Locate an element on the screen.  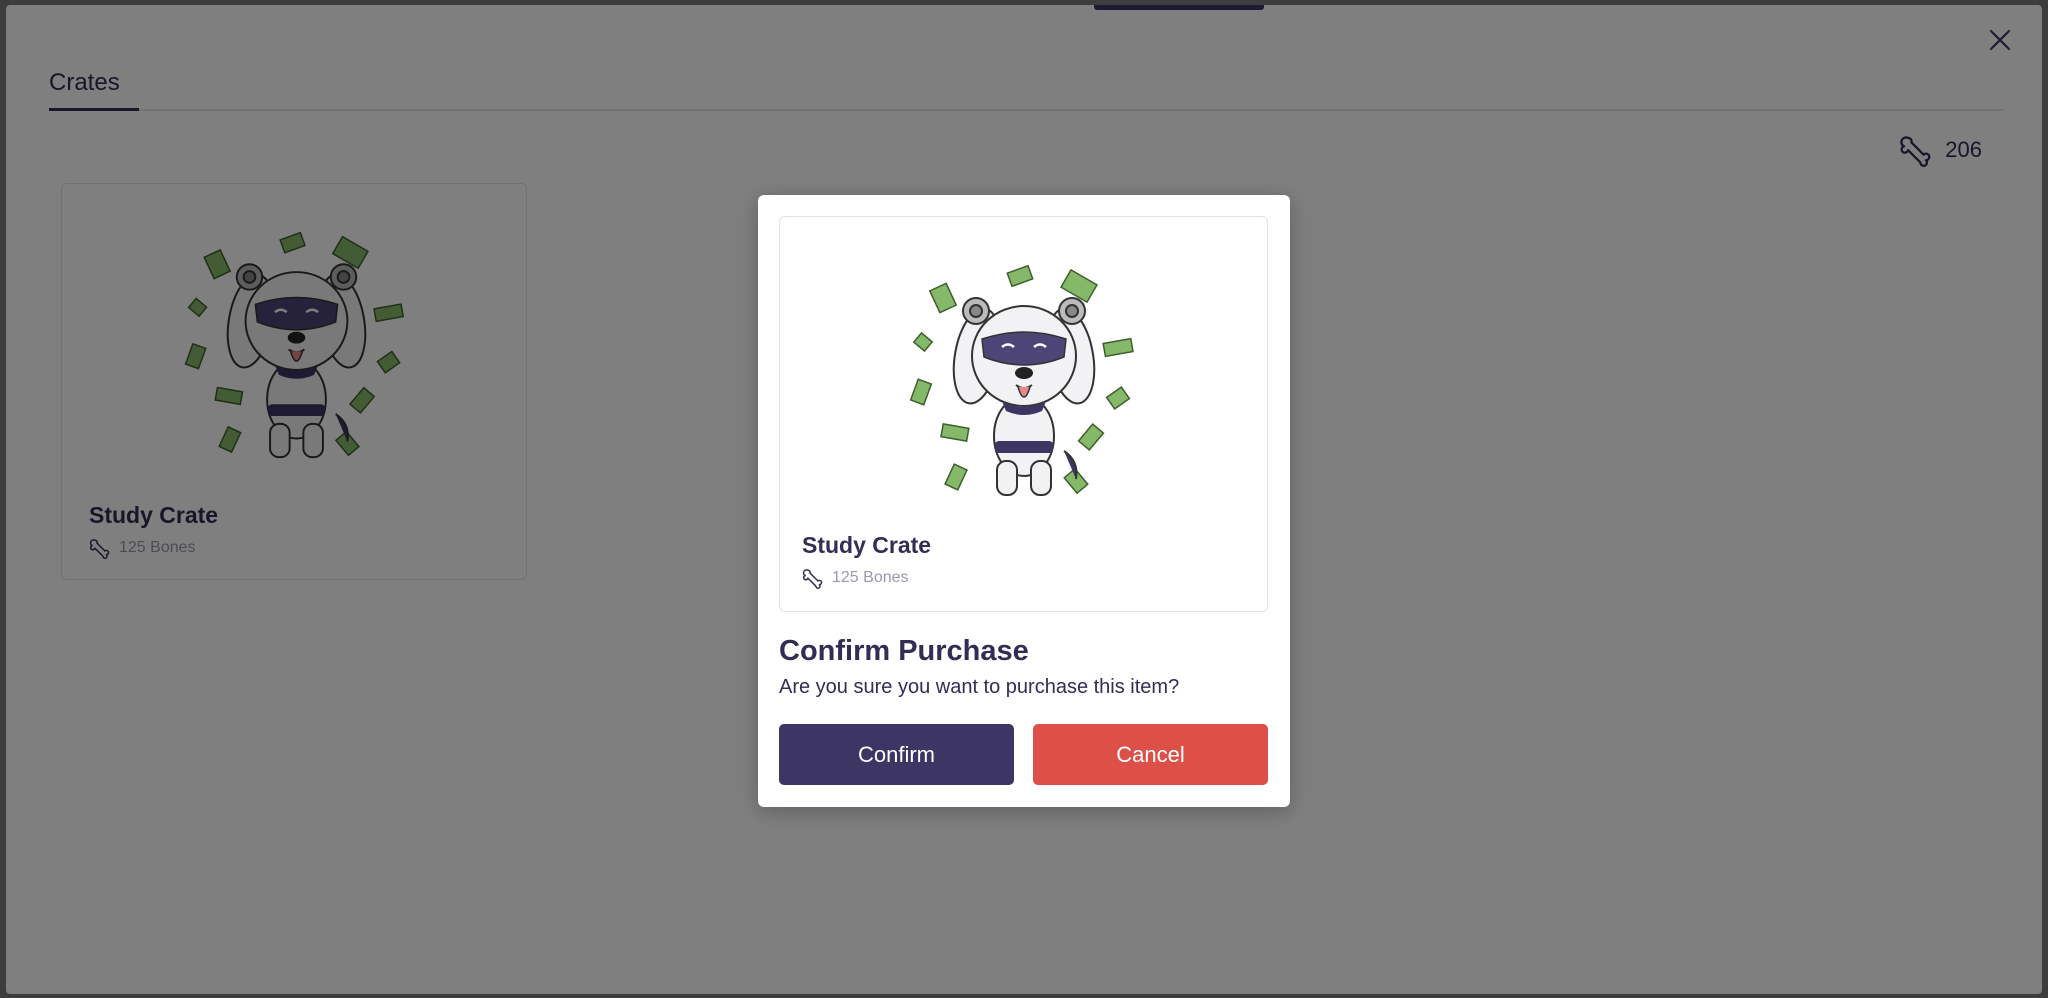
modal-item-title: Study Crate is located at coordinates (867, 545).